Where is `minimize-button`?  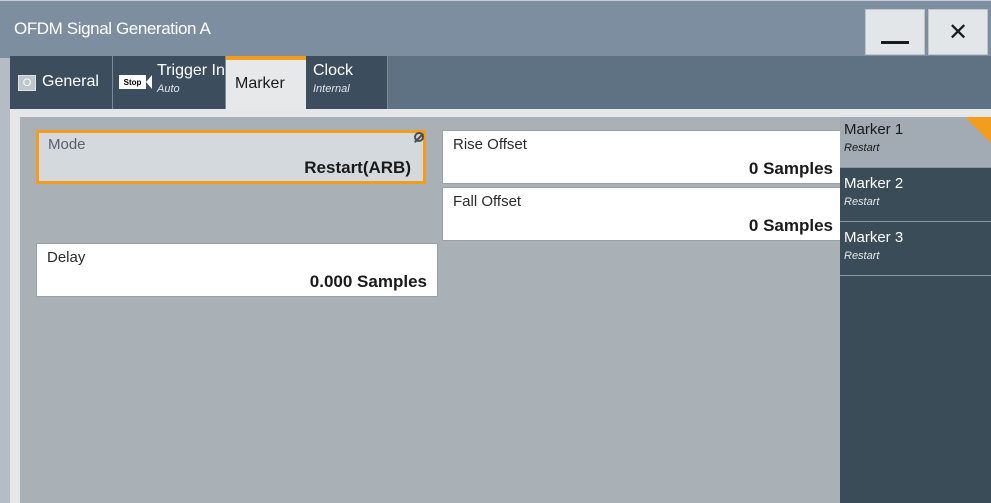
minimize-button is located at coordinates (895, 32).